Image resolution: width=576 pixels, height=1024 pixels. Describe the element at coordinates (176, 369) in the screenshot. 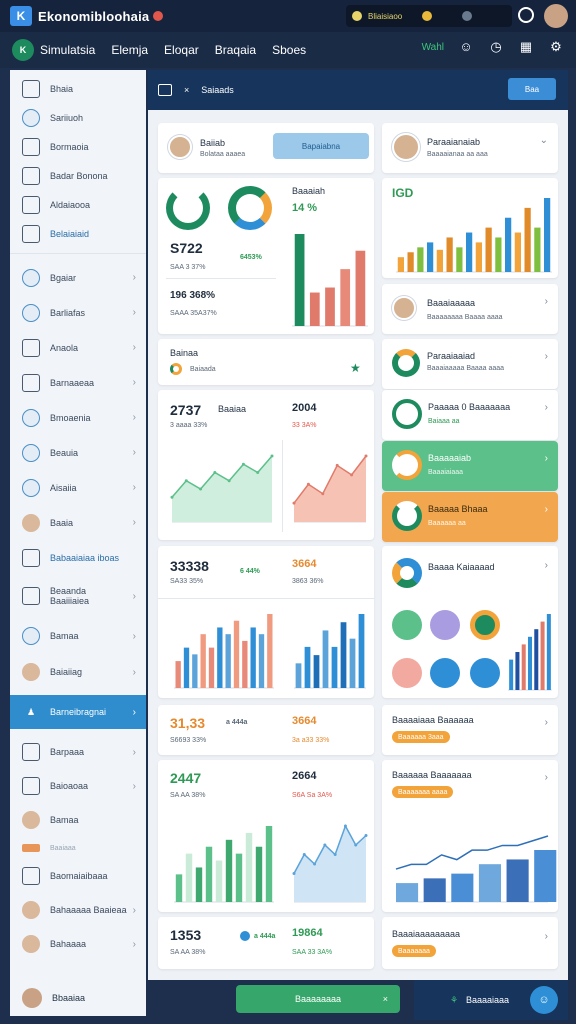

I see `status-icon` at that location.